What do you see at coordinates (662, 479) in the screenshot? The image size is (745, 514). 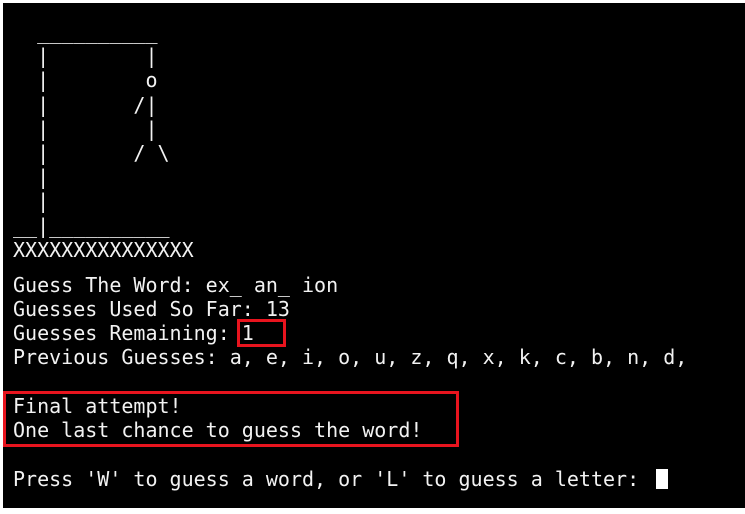 I see `text-cursor` at bounding box center [662, 479].